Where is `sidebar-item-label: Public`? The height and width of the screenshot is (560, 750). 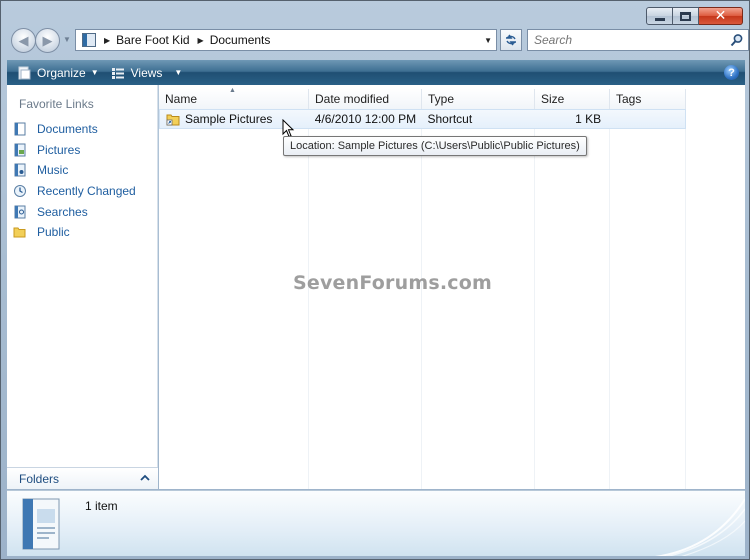
sidebar-item-label: Public is located at coordinates (53, 232).